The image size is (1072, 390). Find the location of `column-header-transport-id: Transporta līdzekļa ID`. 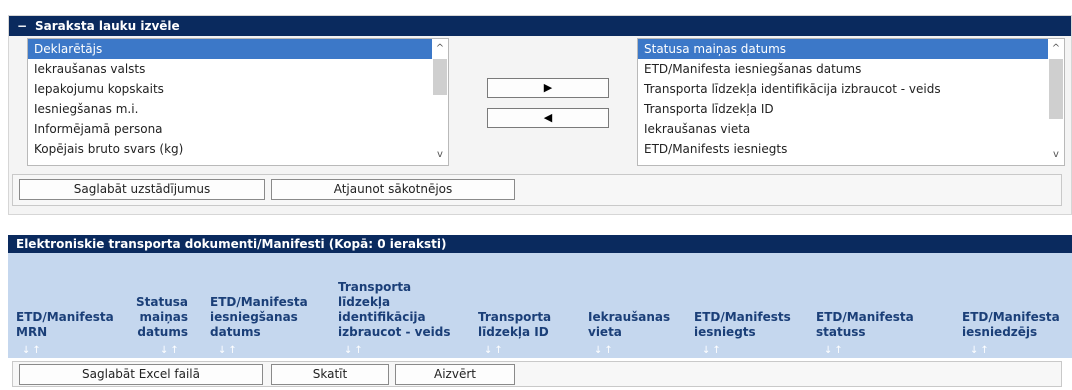

column-header-transport-id: Transporta līdzekļa ID is located at coordinates (514, 325).